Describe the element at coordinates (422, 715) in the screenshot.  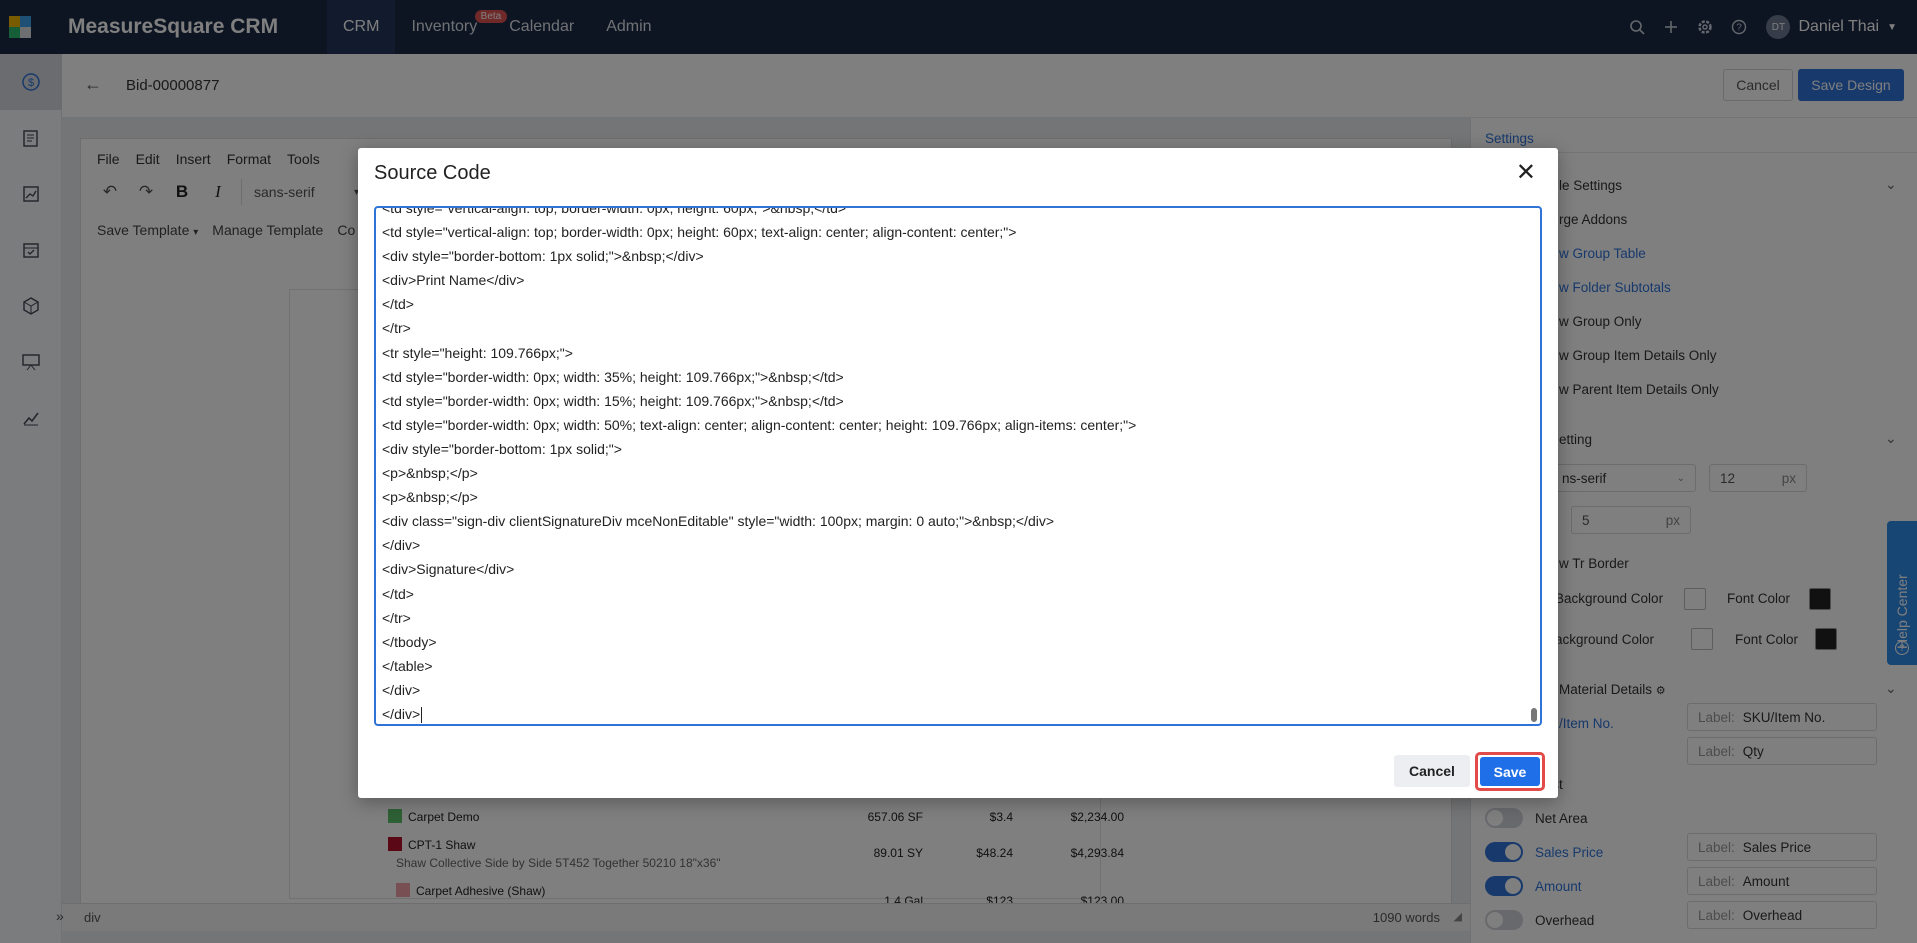
I see `text-cursor` at that location.